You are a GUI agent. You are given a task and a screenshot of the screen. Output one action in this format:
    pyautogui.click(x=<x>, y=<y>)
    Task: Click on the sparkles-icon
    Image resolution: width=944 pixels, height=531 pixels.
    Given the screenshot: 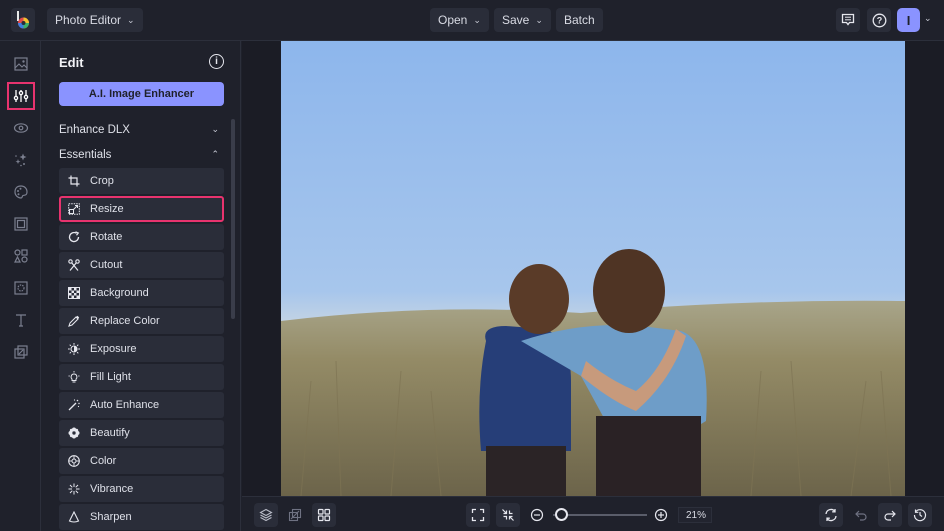 What is the action you would take?
    pyautogui.click(x=21, y=160)
    